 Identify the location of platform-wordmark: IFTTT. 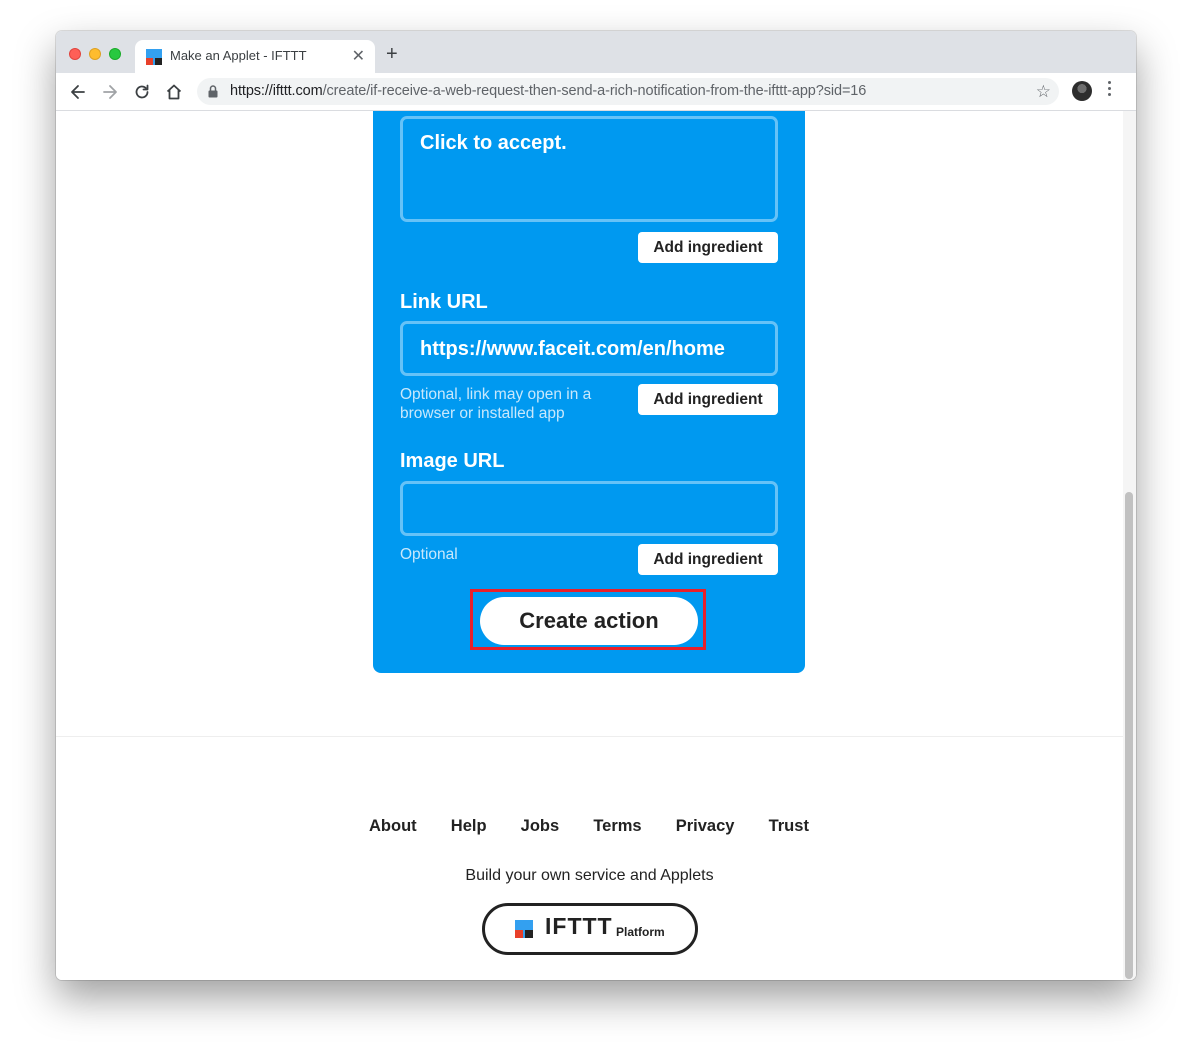
(579, 926).